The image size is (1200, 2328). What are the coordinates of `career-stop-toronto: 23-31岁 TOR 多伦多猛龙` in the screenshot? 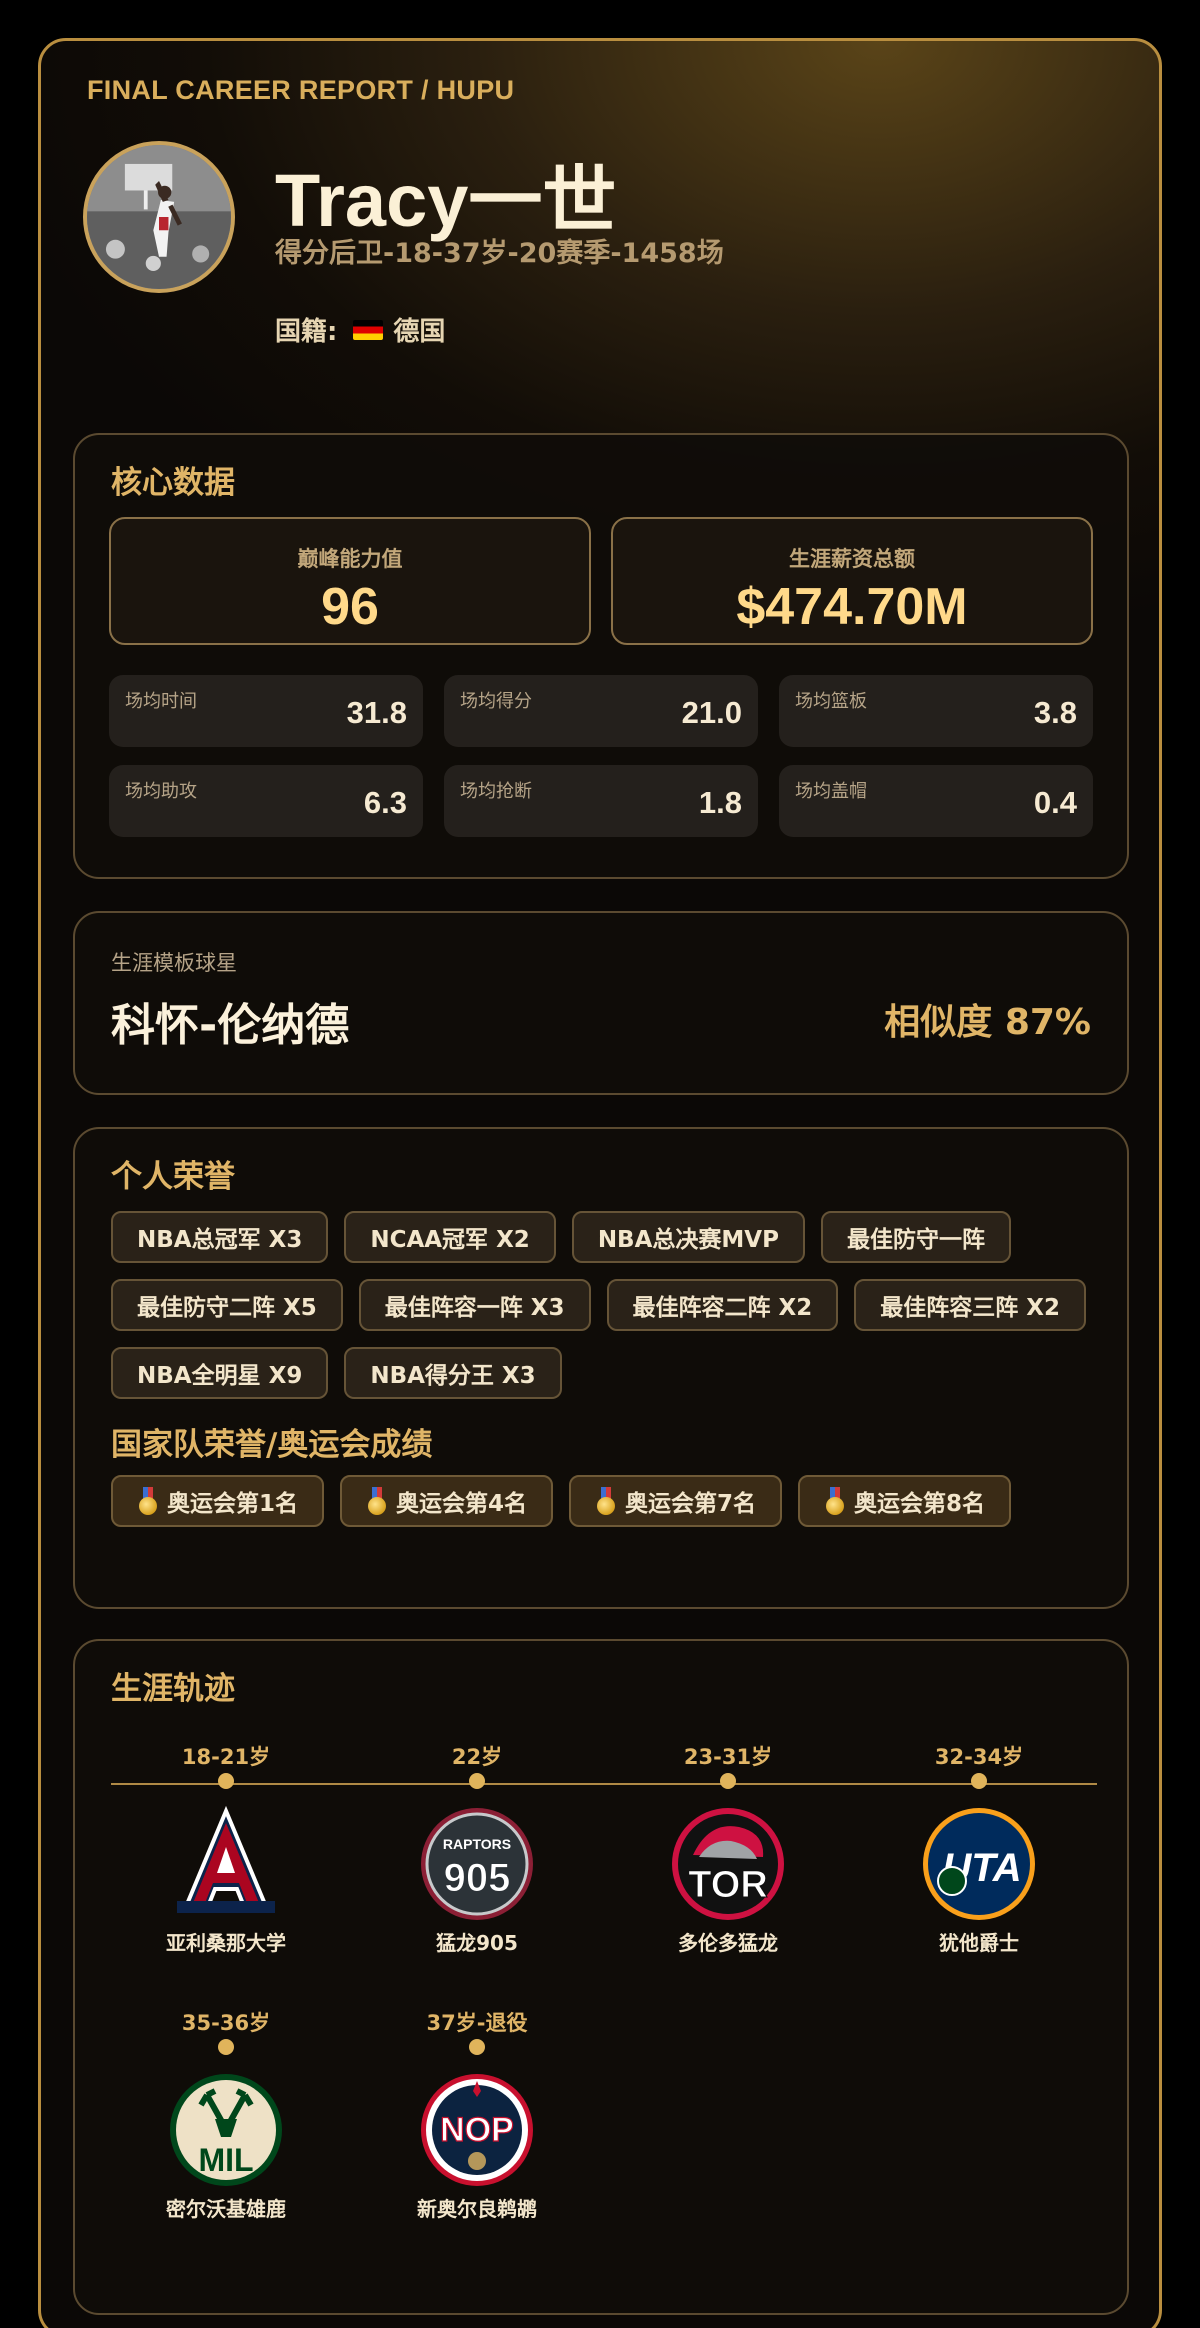 It's located at (728, 1848).